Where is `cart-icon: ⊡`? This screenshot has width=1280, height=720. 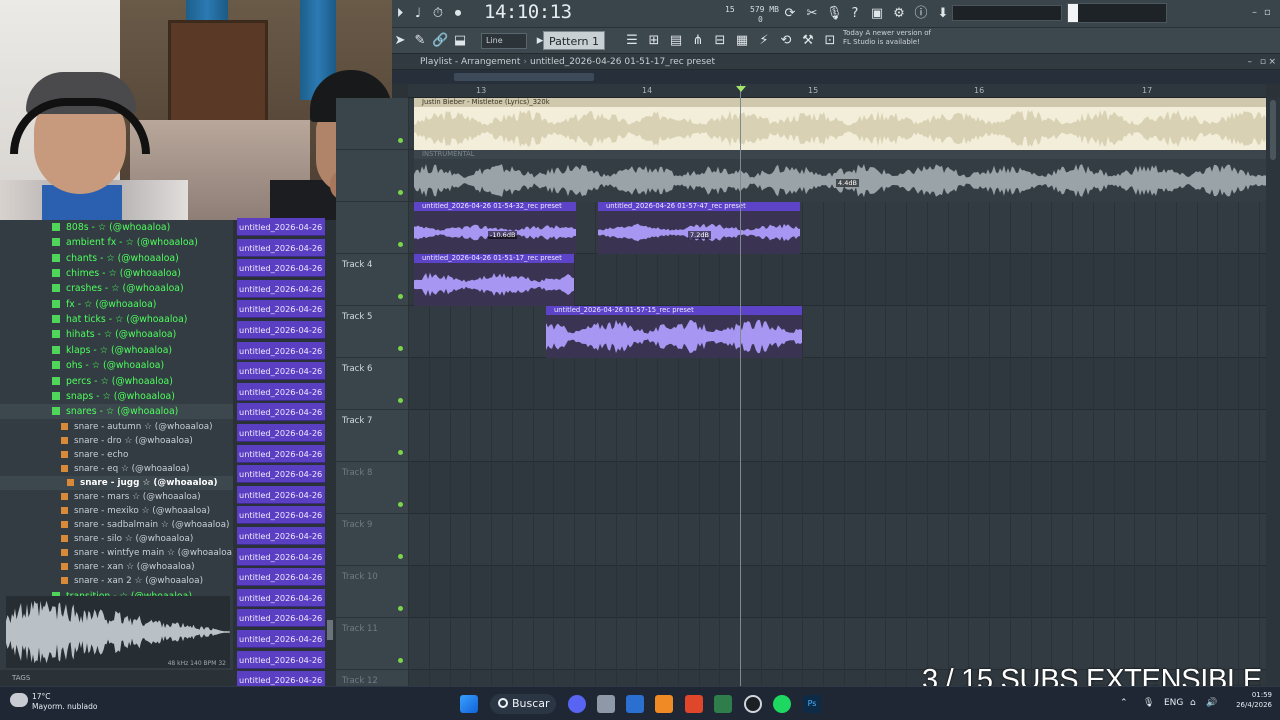
cart-icon: ⊡ is located at coordinates (830, 41).